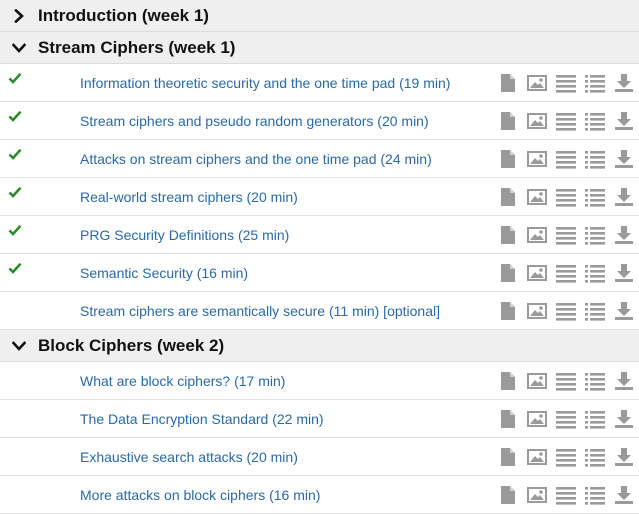  I want to click on section-title: Stream Ciphers (week 1), so click(137, 47).